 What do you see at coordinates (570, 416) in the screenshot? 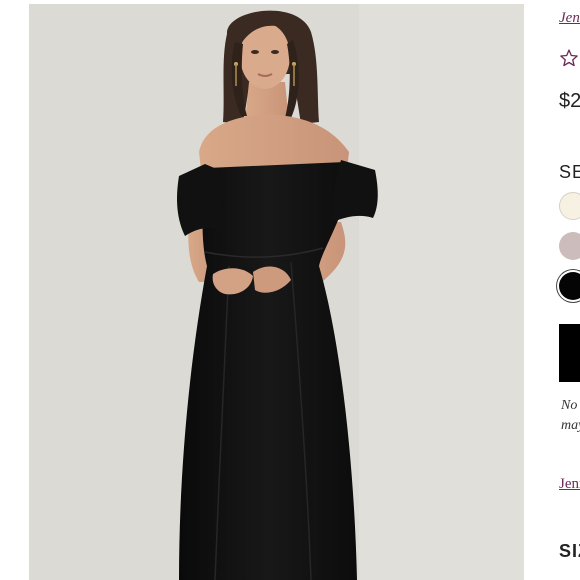
I see `product-note: No may` at bounding box center [570, 416].